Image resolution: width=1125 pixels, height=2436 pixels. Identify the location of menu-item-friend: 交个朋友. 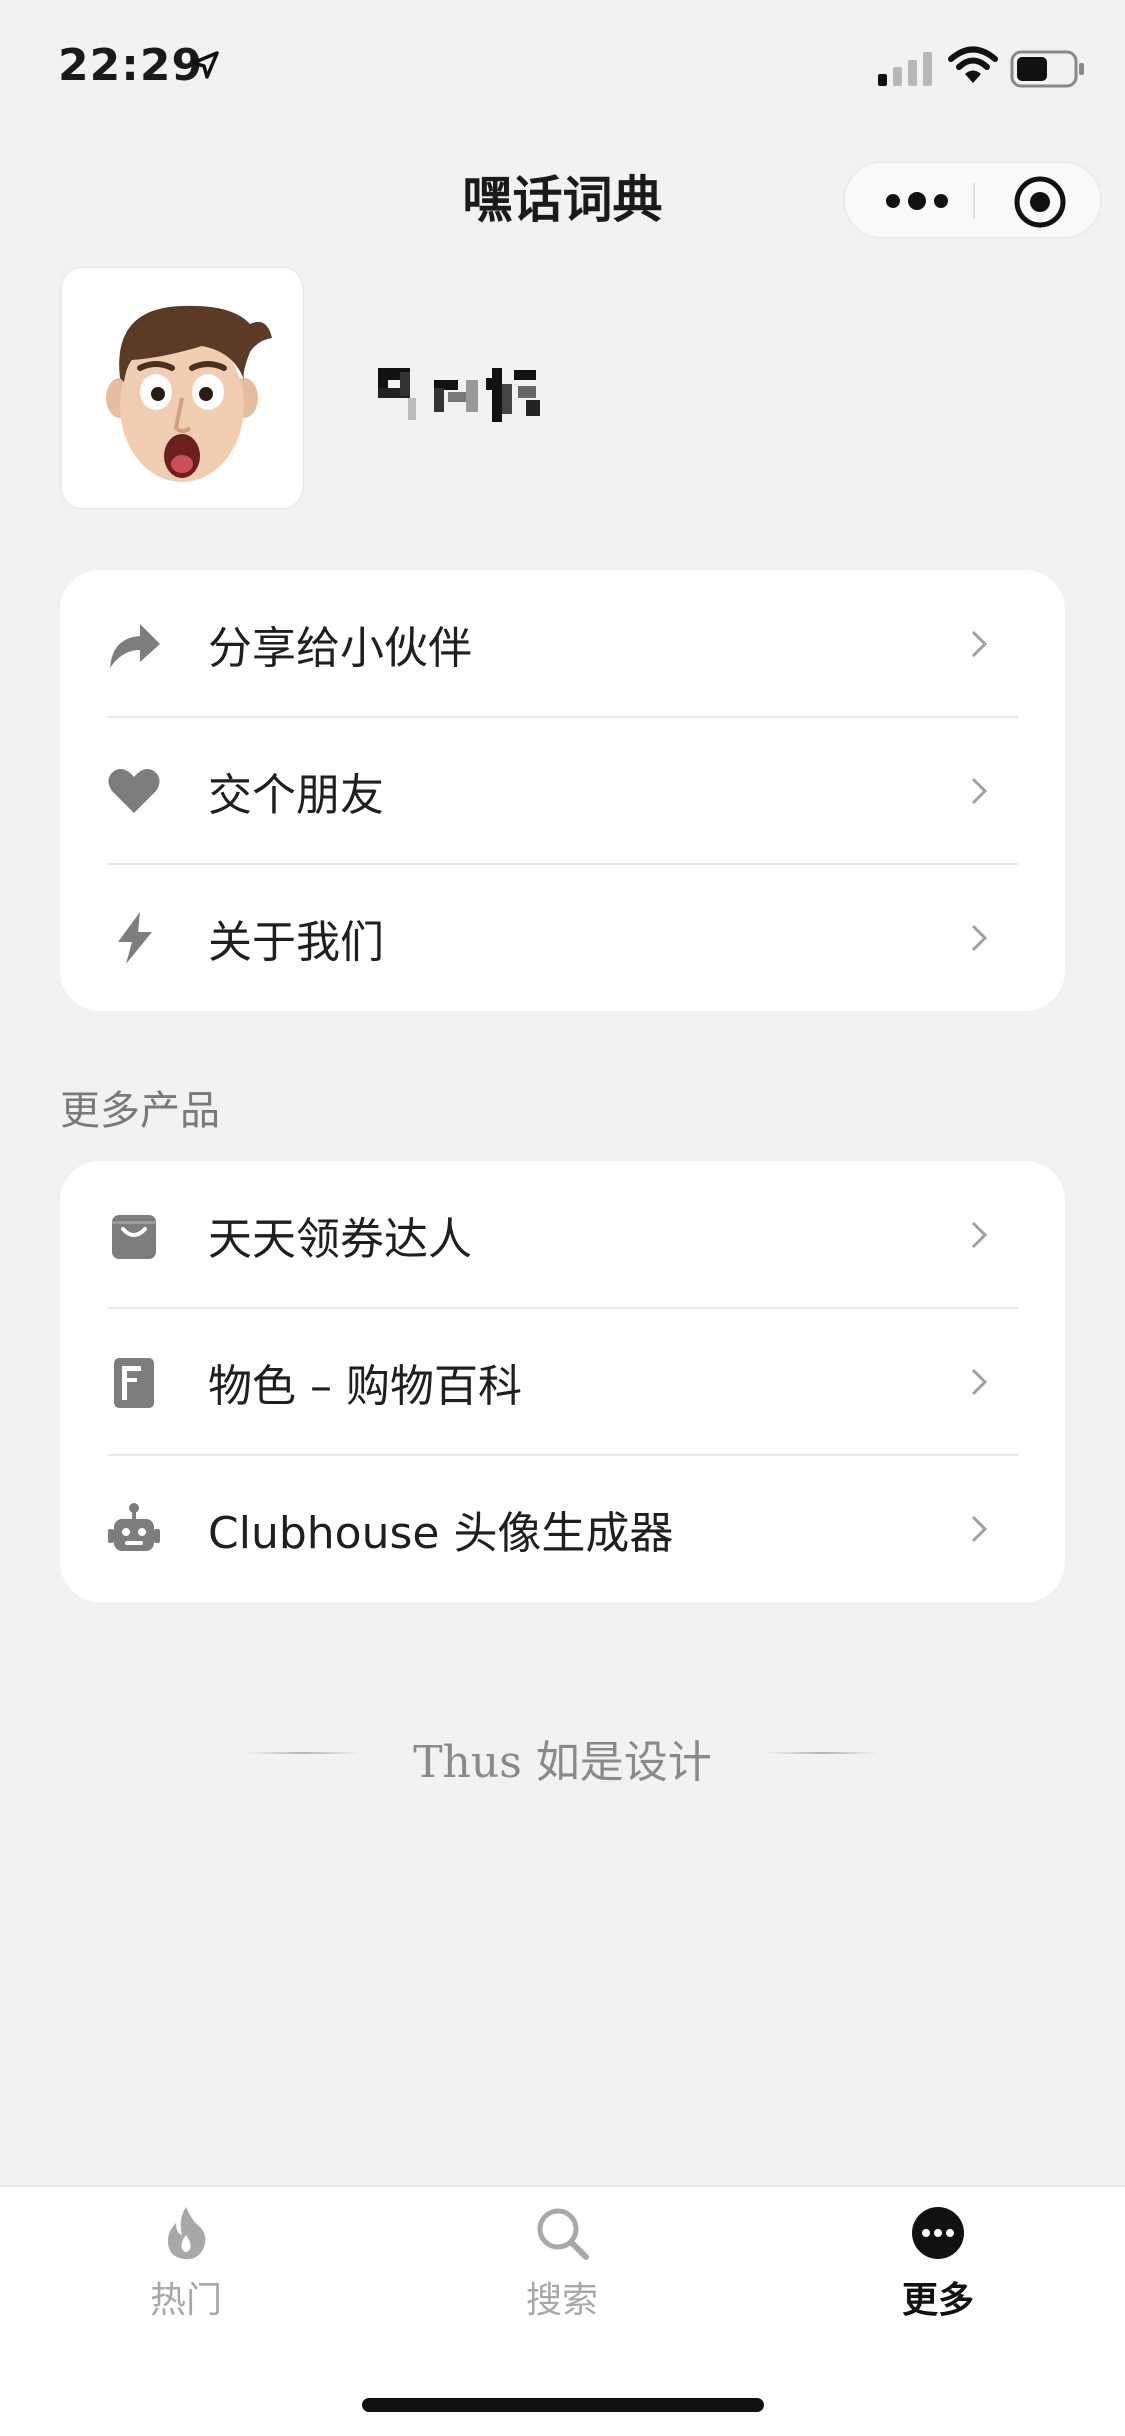
(562, 790).